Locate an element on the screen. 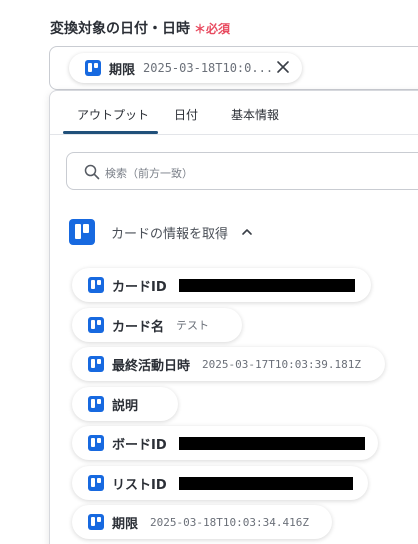 This screenshot has width=418, height=544. selected-chip-label: 期限 is located at coordinates (122, 70).